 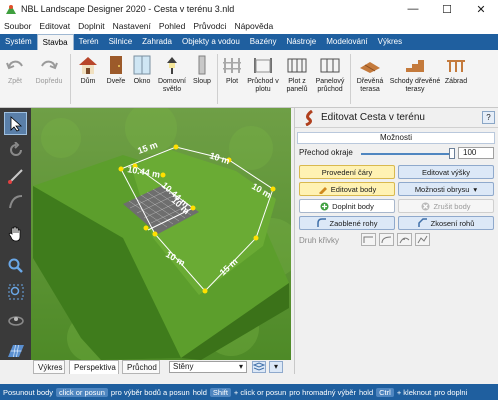 I want to click on undo-icon, so click(x=15, y=65).